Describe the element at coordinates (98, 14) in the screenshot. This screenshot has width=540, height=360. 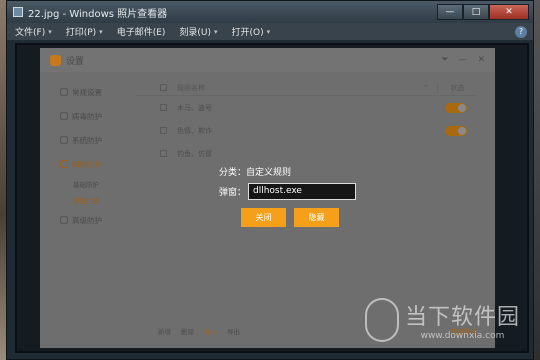
I see `window-title: 22.jpg - Windows 照片查看器` at that location.